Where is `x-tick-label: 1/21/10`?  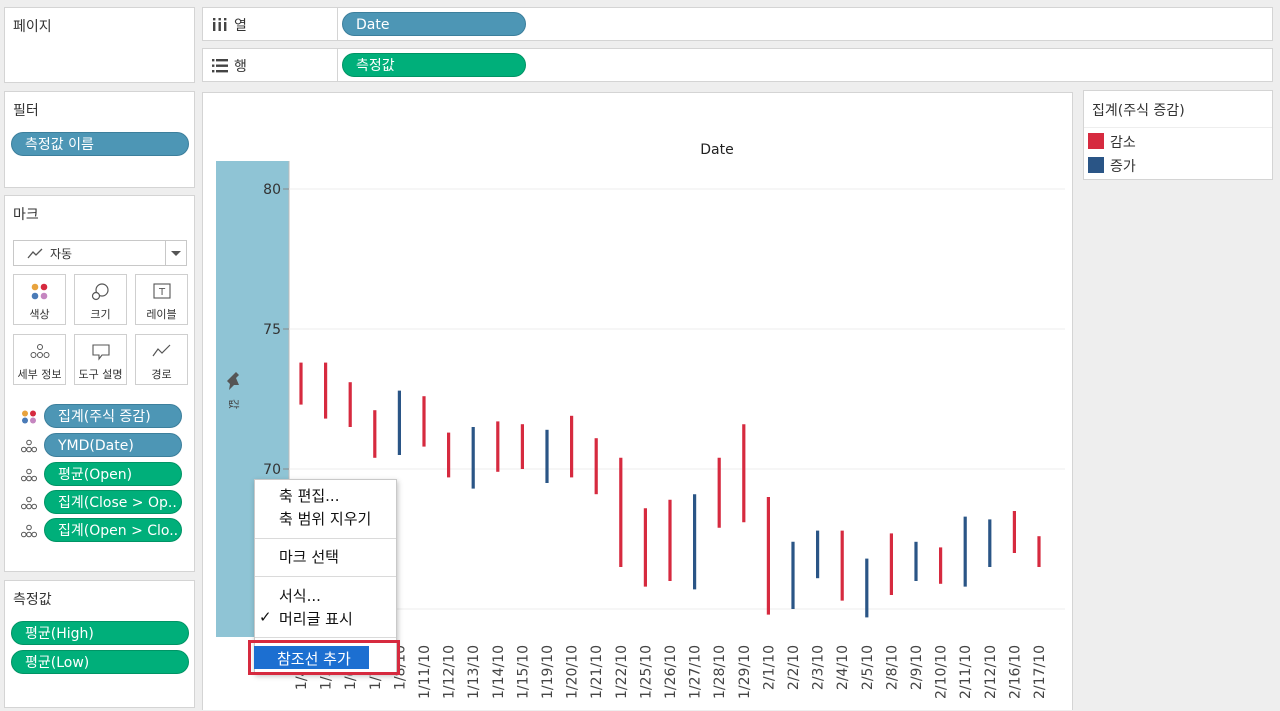 x-tick-label: 1/21/10 is located at coordinates (597, 672).